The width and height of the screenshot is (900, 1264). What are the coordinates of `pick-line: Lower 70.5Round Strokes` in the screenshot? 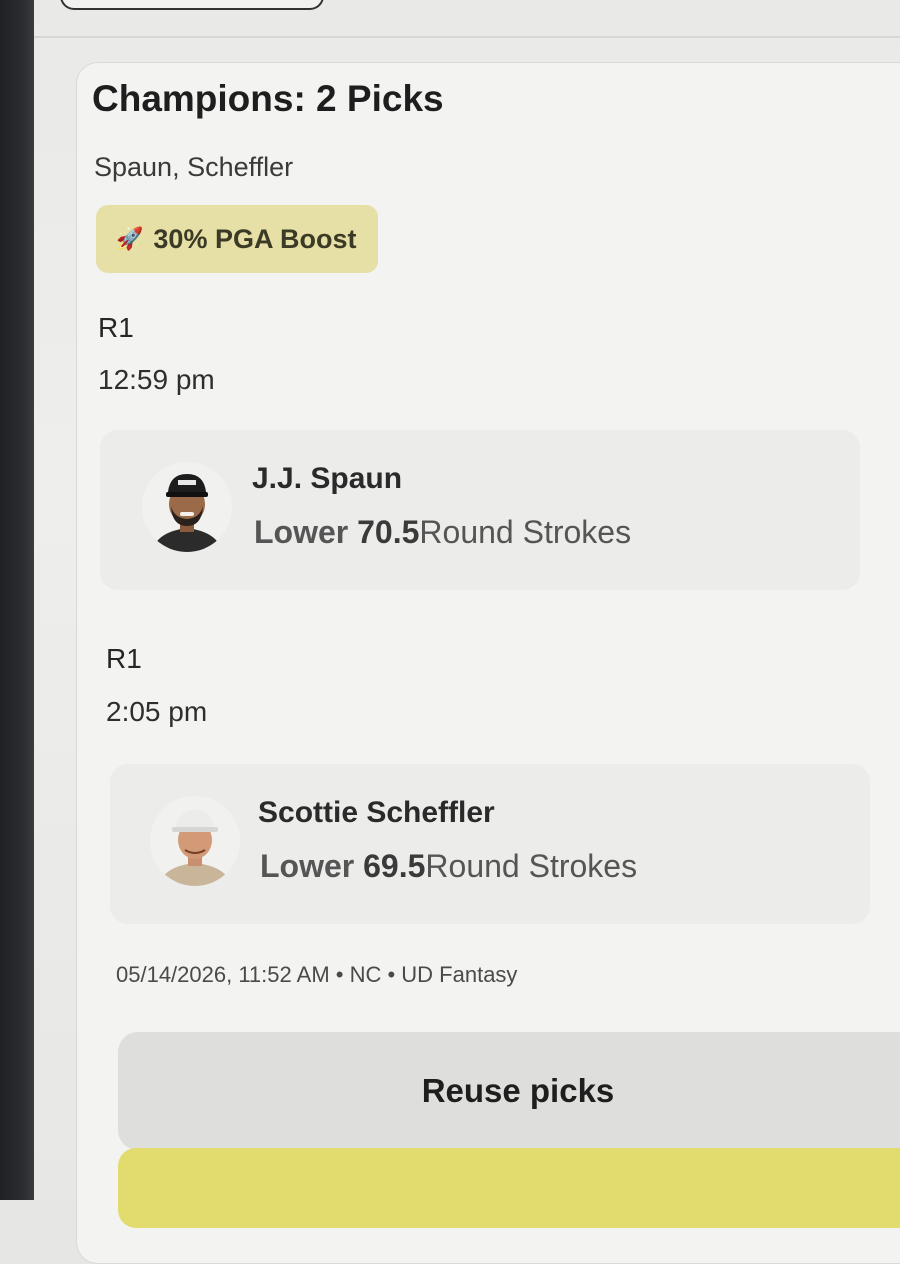 It's located at (442, 532).